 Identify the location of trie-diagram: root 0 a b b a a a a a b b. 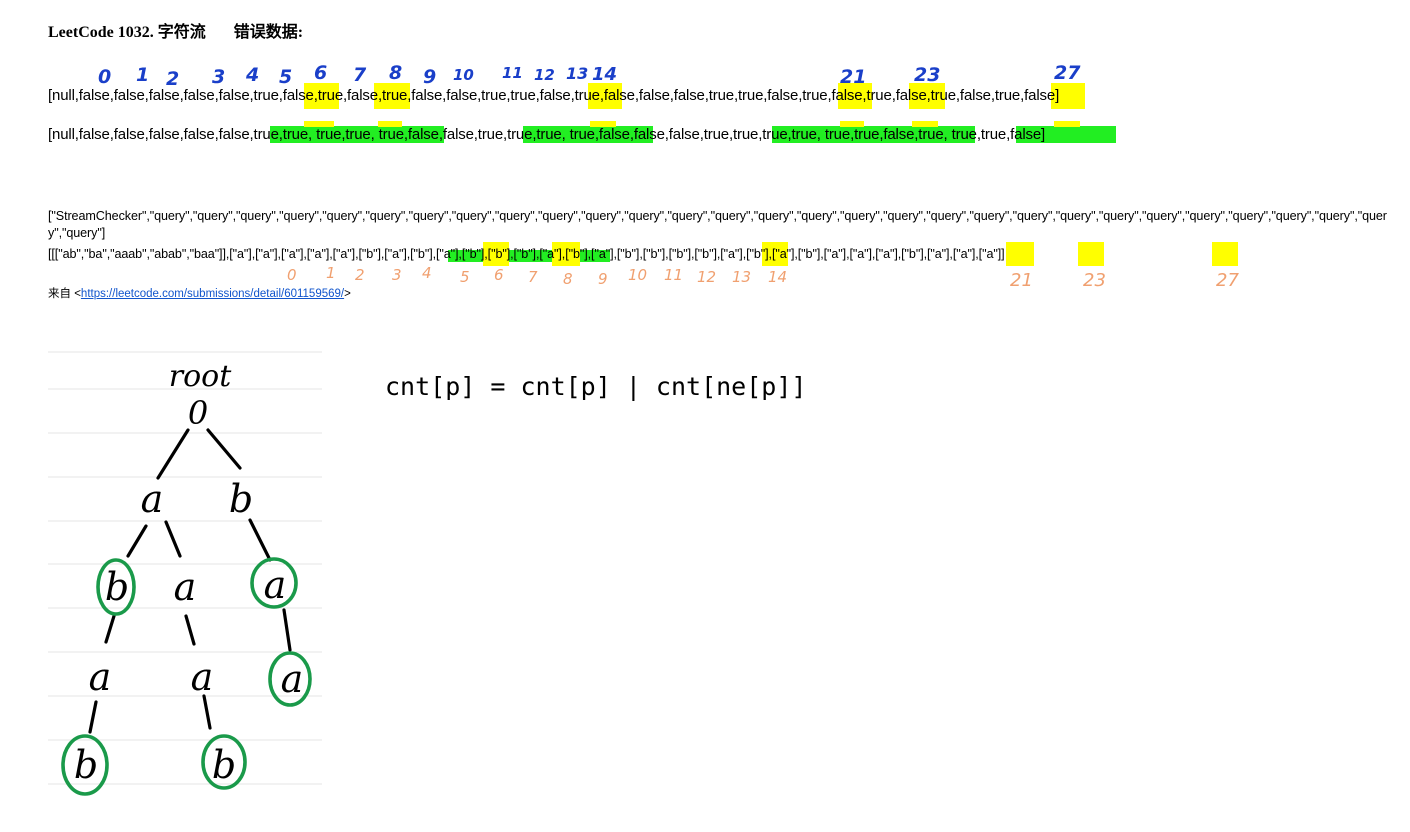
(185, 573).